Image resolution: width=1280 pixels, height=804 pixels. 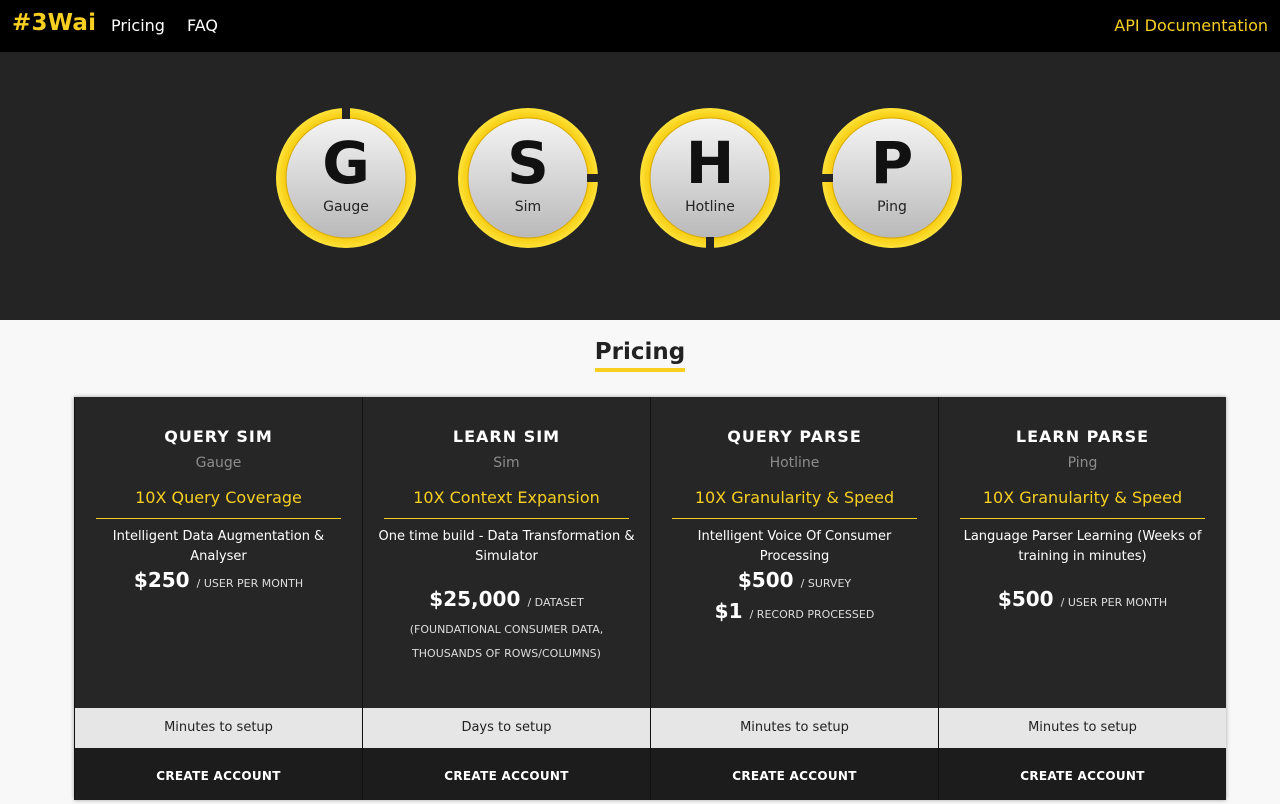 What do you see at coordinates (528, 163) in the screenshot?
I see `badge-letter: S` at bounding box center [528, 163].